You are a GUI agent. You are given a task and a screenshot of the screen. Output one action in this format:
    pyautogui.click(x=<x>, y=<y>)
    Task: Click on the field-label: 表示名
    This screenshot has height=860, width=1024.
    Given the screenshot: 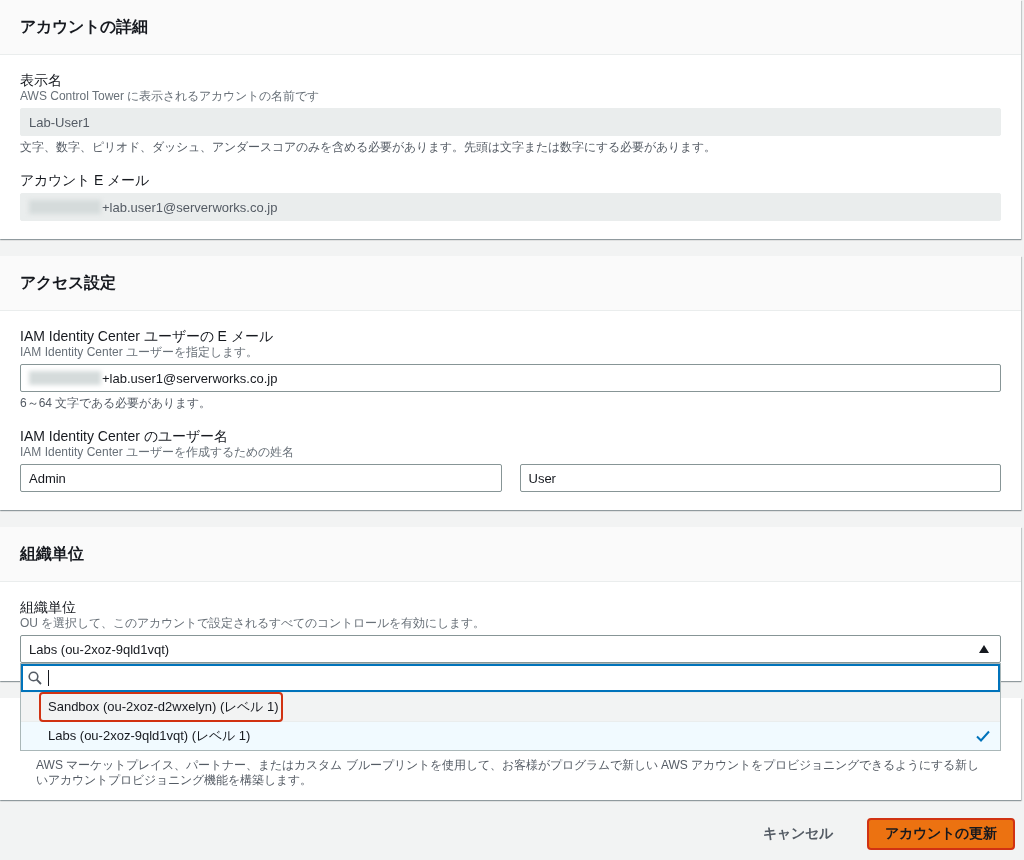 What is the action you would take?
    pyautogui.click(x=41, y=80)
    